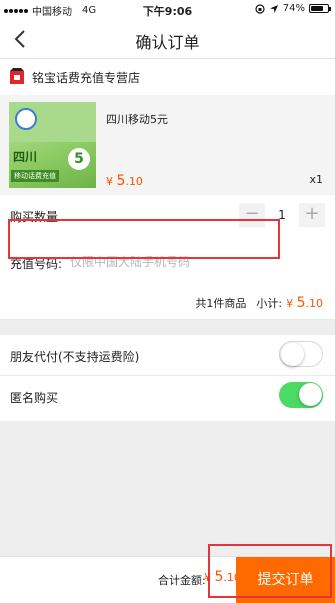 The image size is (335, 603). What do you see at coordinates (316, 179) in the screenshot?
I see `product-quantity: x1` at bounding box center [316, 179].